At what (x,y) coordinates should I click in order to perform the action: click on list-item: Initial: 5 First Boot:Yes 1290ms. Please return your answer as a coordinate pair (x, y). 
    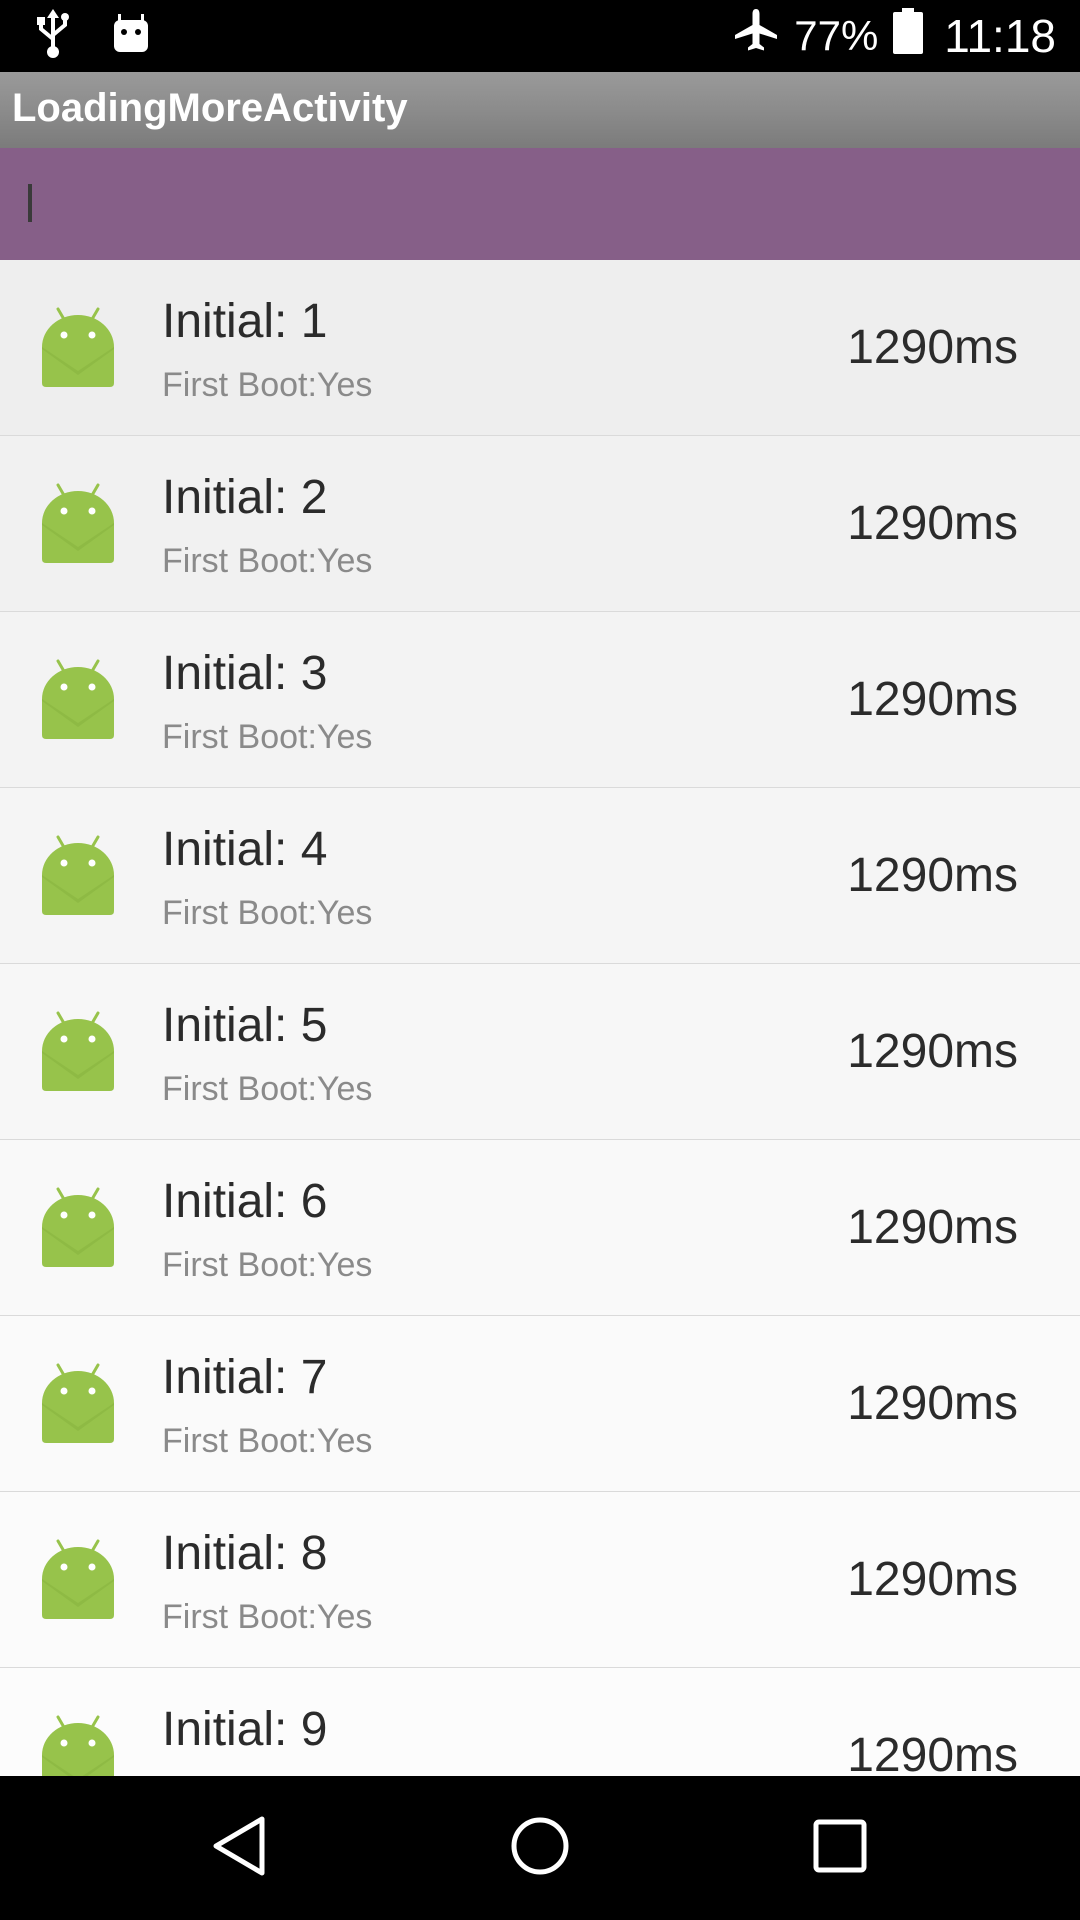
    Looking at the image, I should click on (540, 1052).